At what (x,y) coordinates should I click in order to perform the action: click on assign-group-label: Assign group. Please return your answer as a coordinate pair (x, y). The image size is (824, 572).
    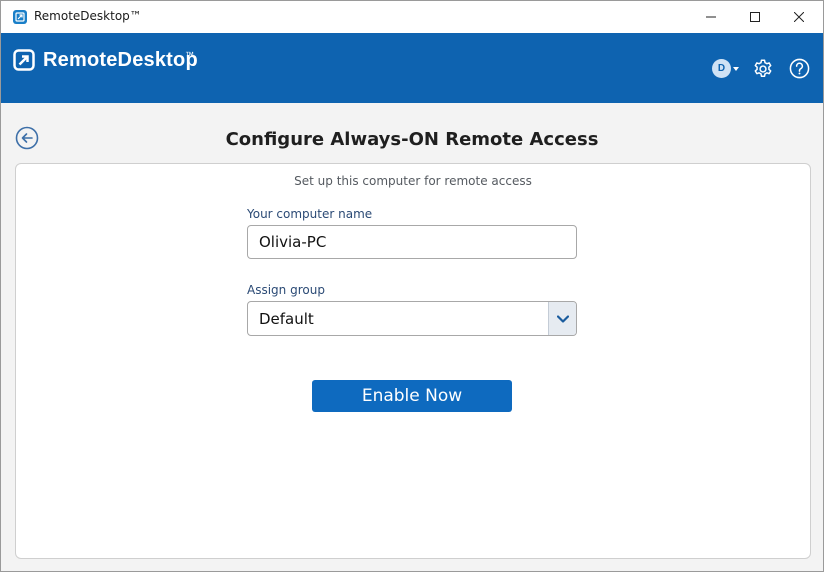
    Looking at the image, I should click on (286, 290).